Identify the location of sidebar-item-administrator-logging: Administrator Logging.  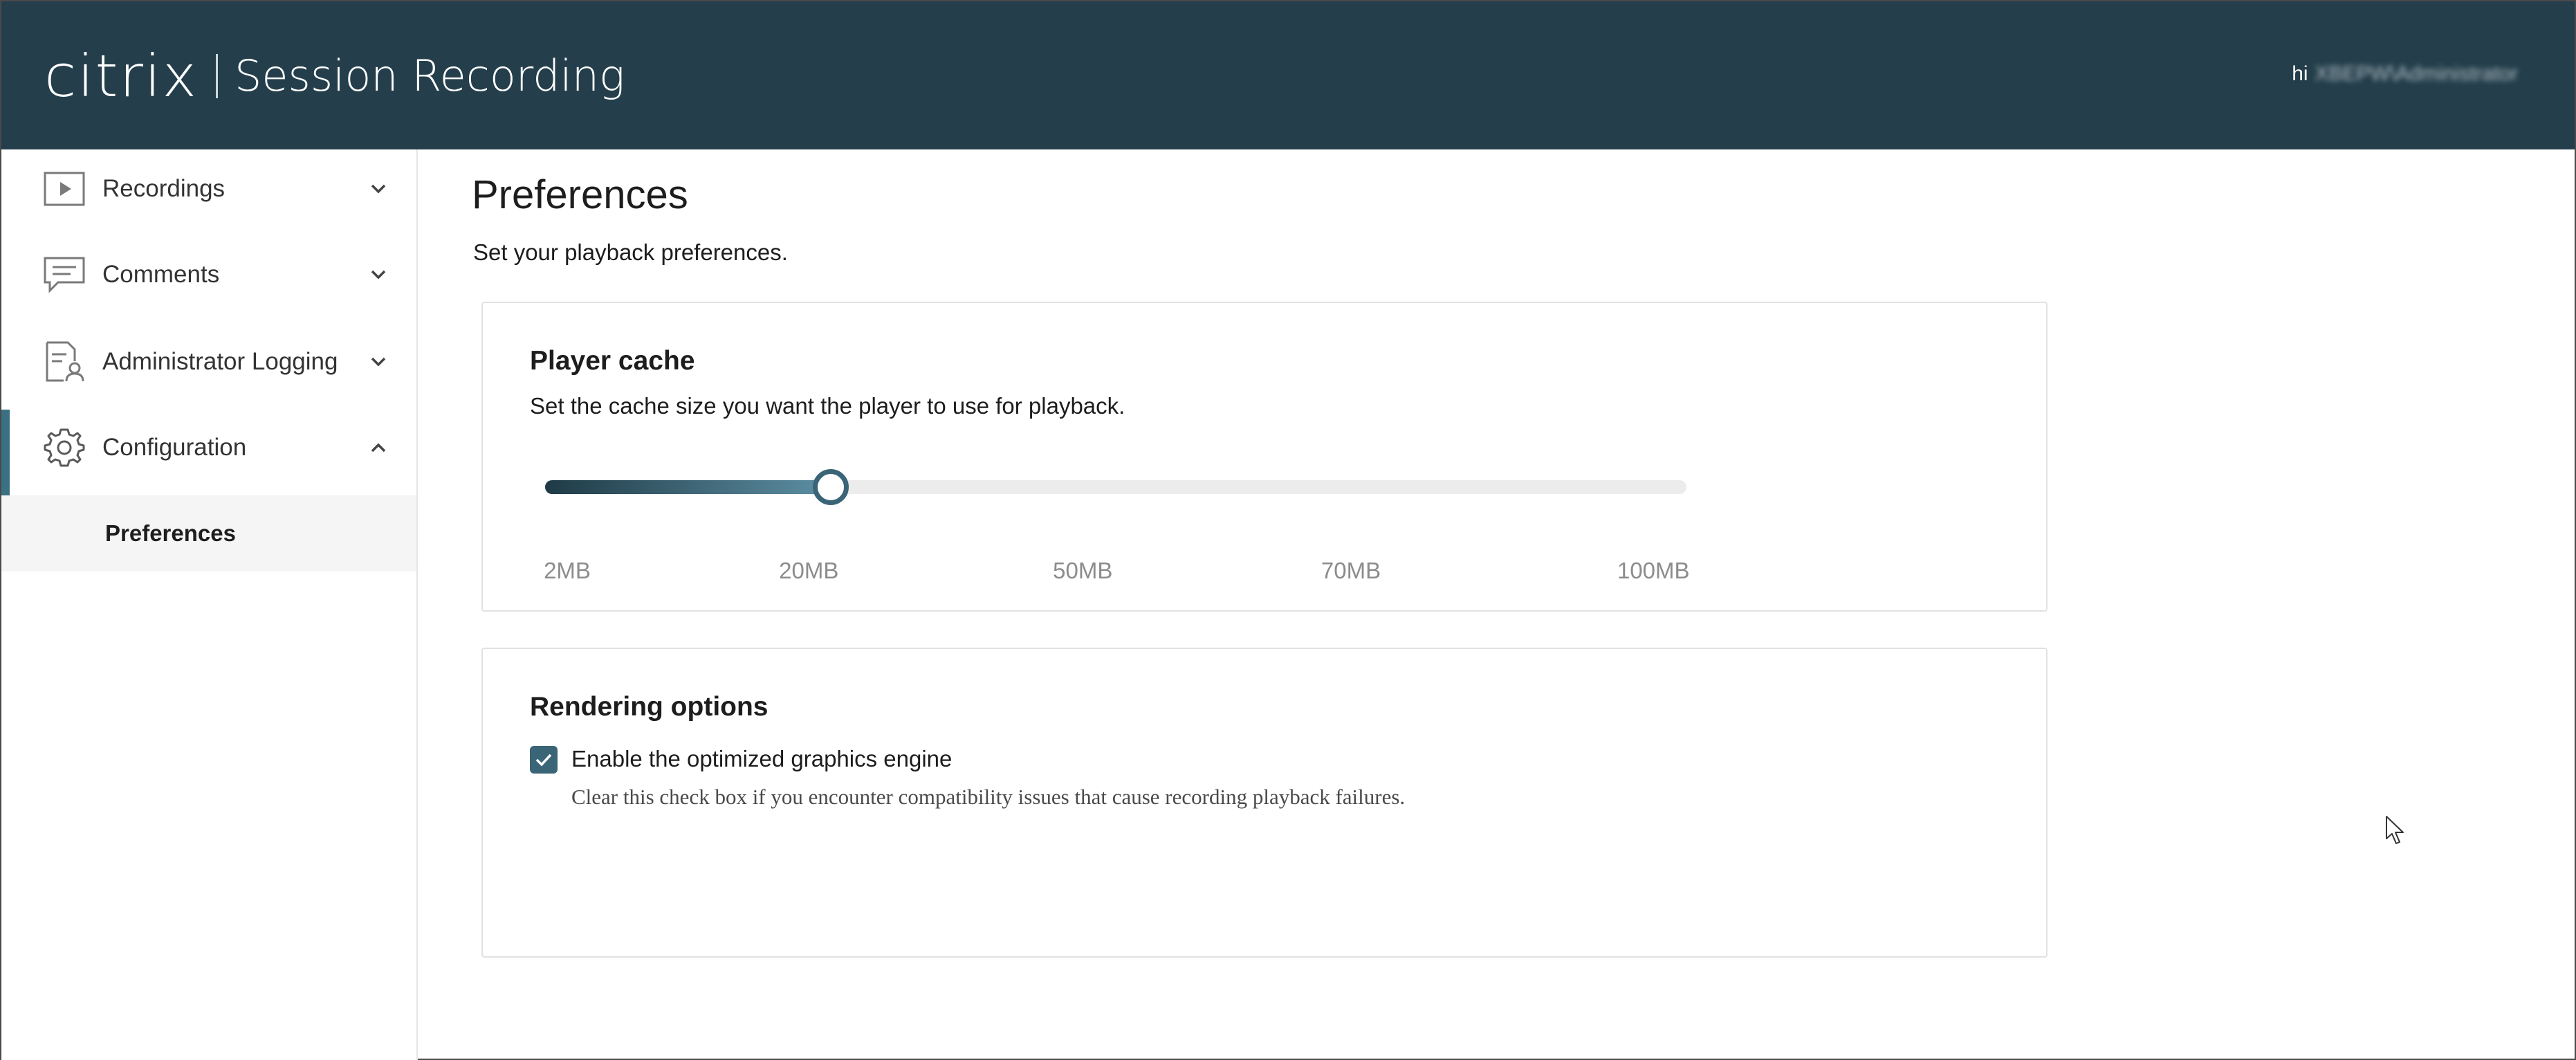
(208, 362).